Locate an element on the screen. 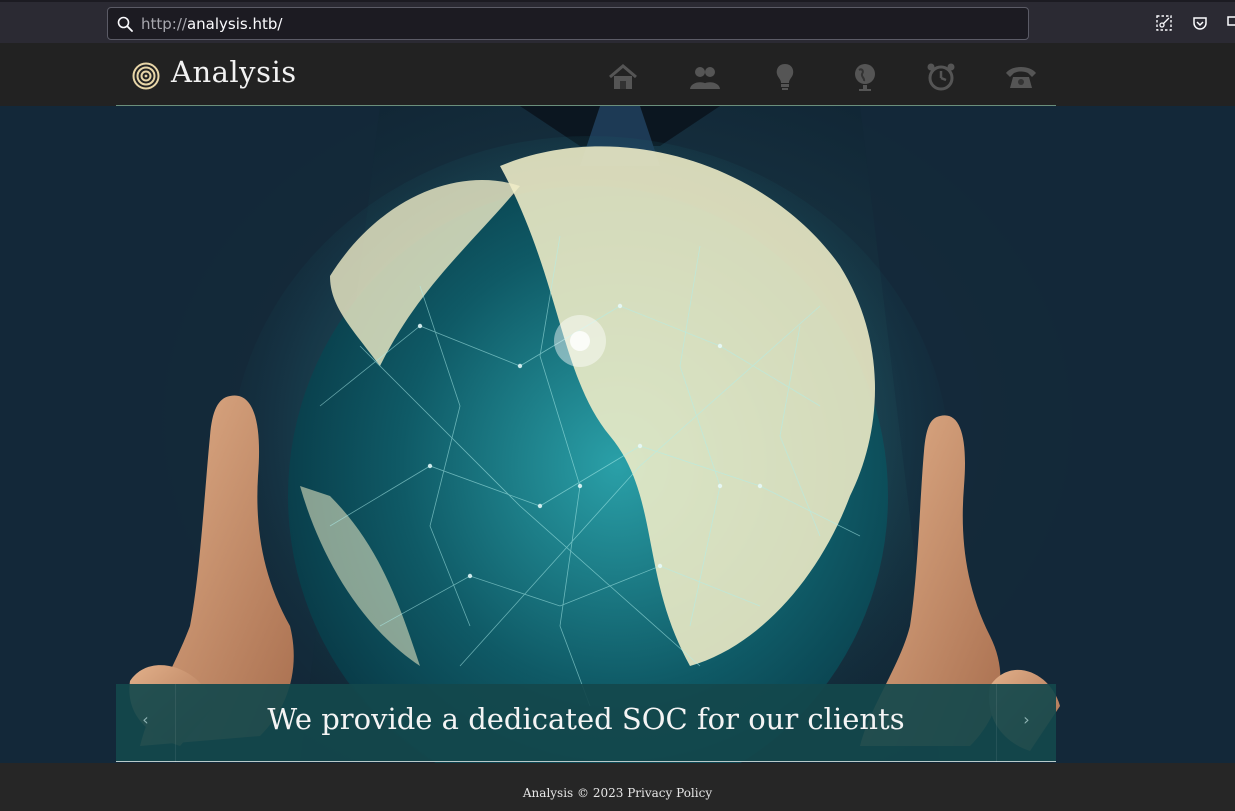 This screenshot has width=1235, height=811. browser-toolbar: http://analysis.htb/ is located at coordinates (617, 21).